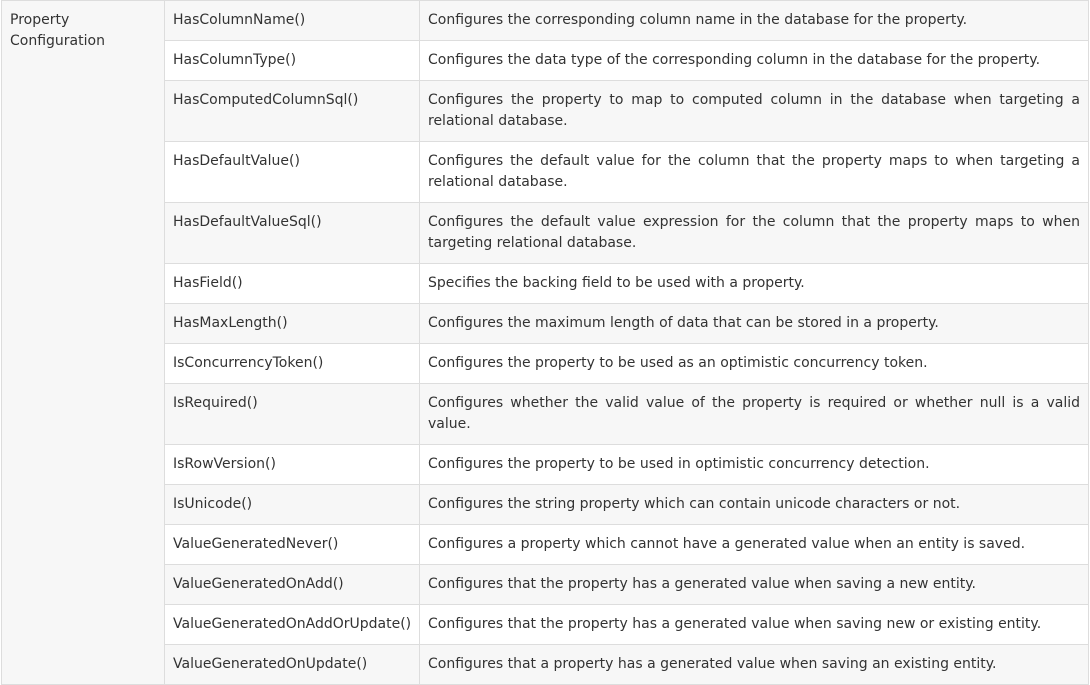  I want to click on method-name-cell: HasMaxLength(), so click(292, 323).